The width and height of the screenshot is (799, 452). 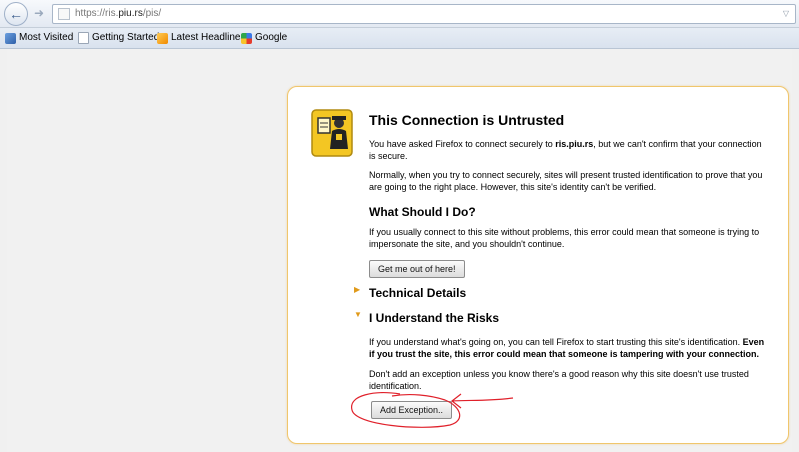 I want to click on navigation-toolbar: ← ➜ https://ris.piu.rs/pis/ ▽, so click(x=399, y=14).